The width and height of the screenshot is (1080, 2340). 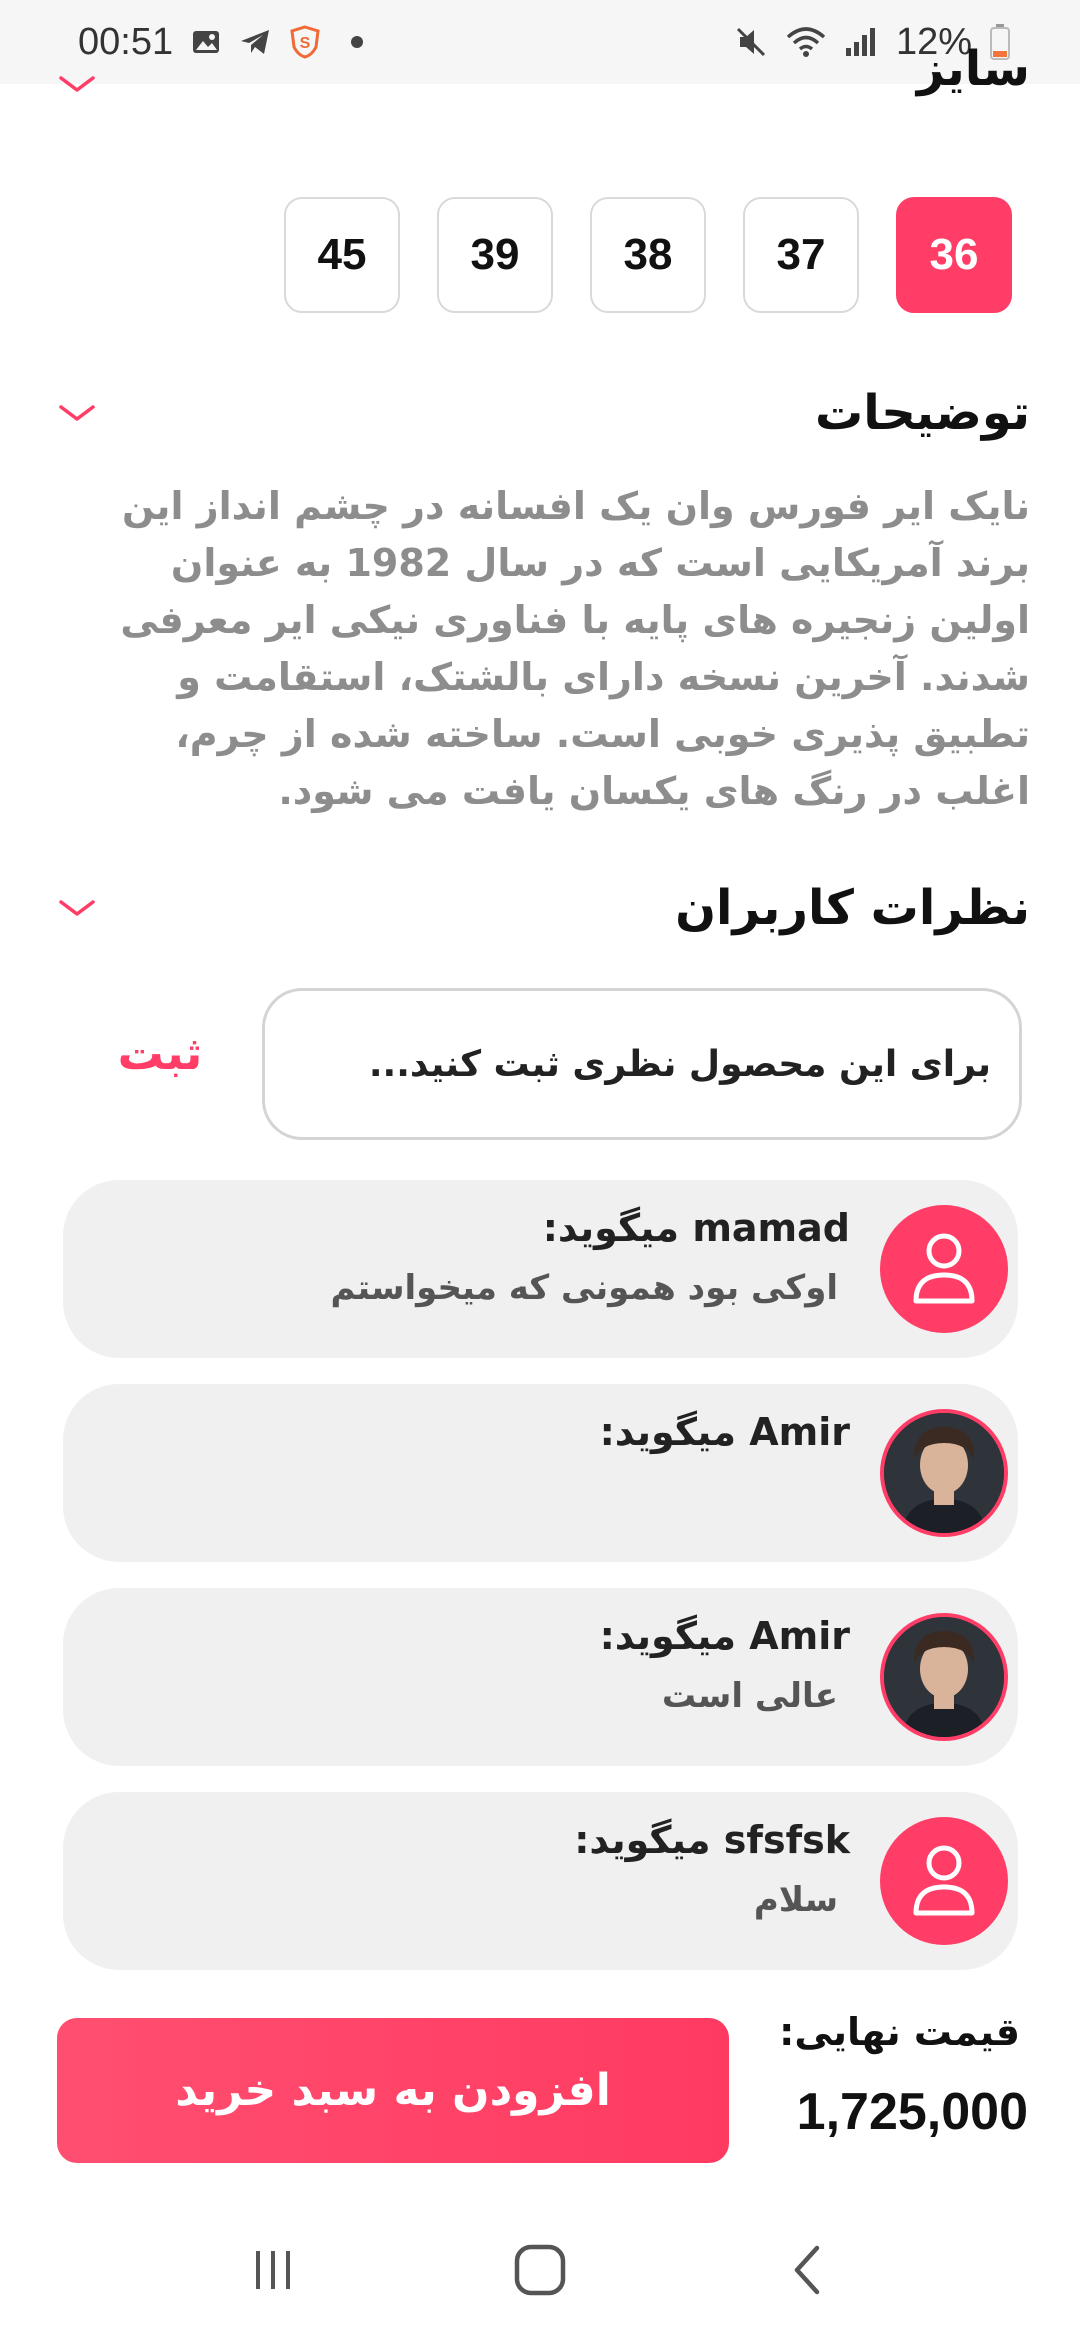 I want to click on description-title: توضیحات, so click(x=922, y=413).